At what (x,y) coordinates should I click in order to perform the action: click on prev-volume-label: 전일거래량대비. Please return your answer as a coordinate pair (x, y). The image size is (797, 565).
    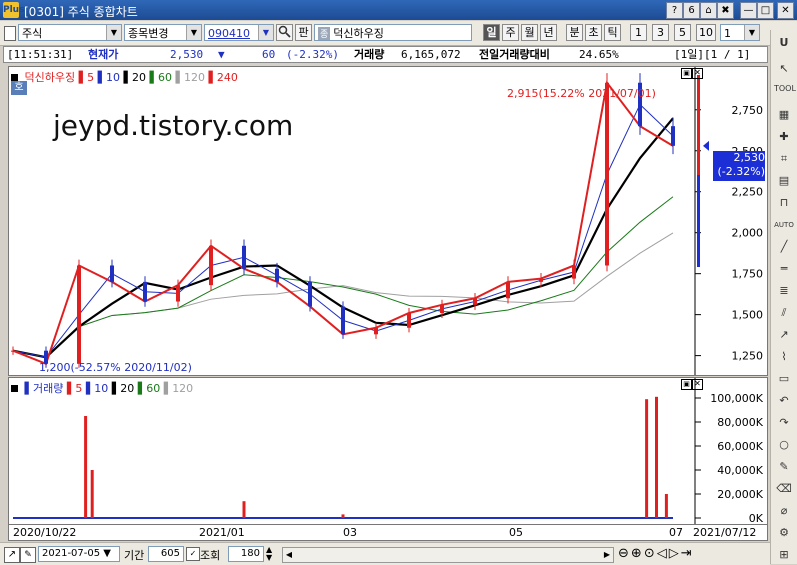
    Looking at the image, I should click on (514, 54).